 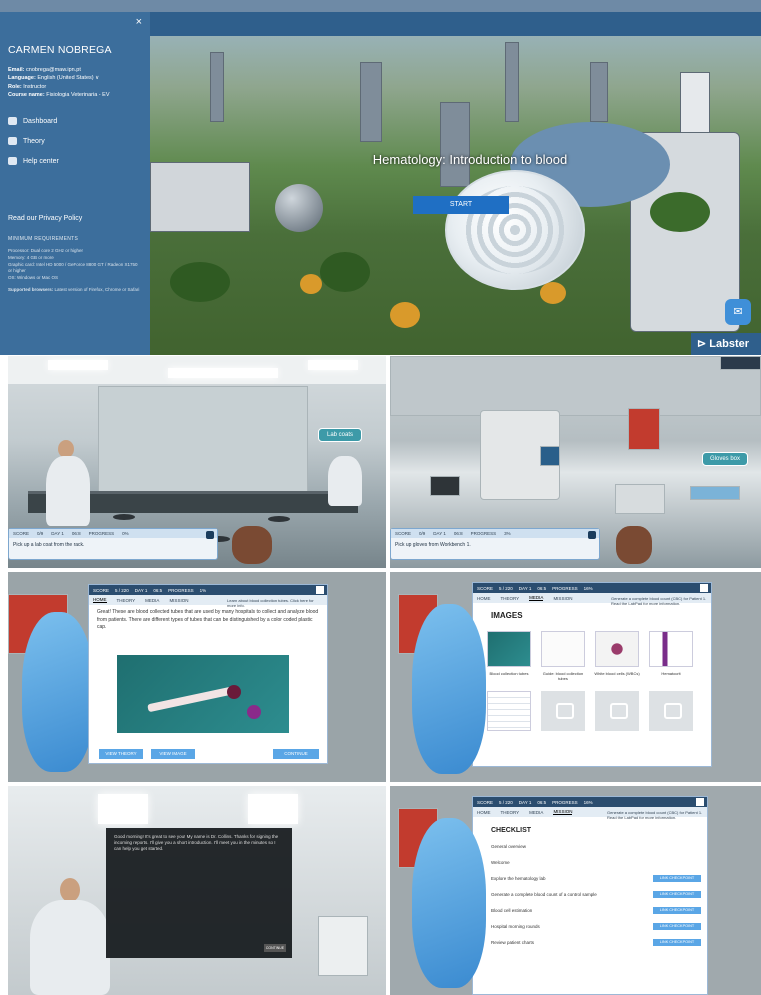 I want to click on media-thumb-wbc, so click(x=617, y=649).